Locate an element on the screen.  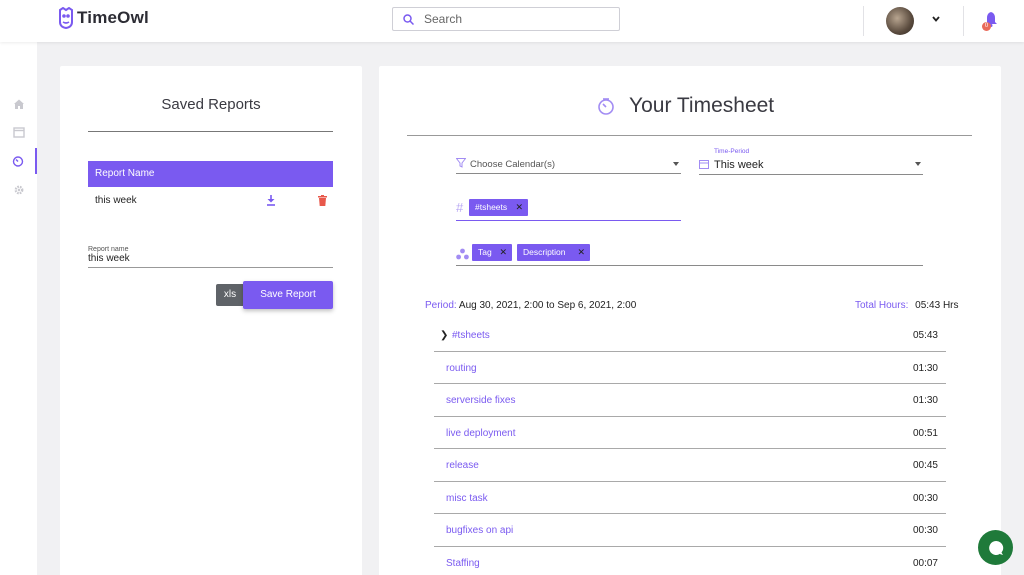
row-name: routing is located at coordinates (461, 368).